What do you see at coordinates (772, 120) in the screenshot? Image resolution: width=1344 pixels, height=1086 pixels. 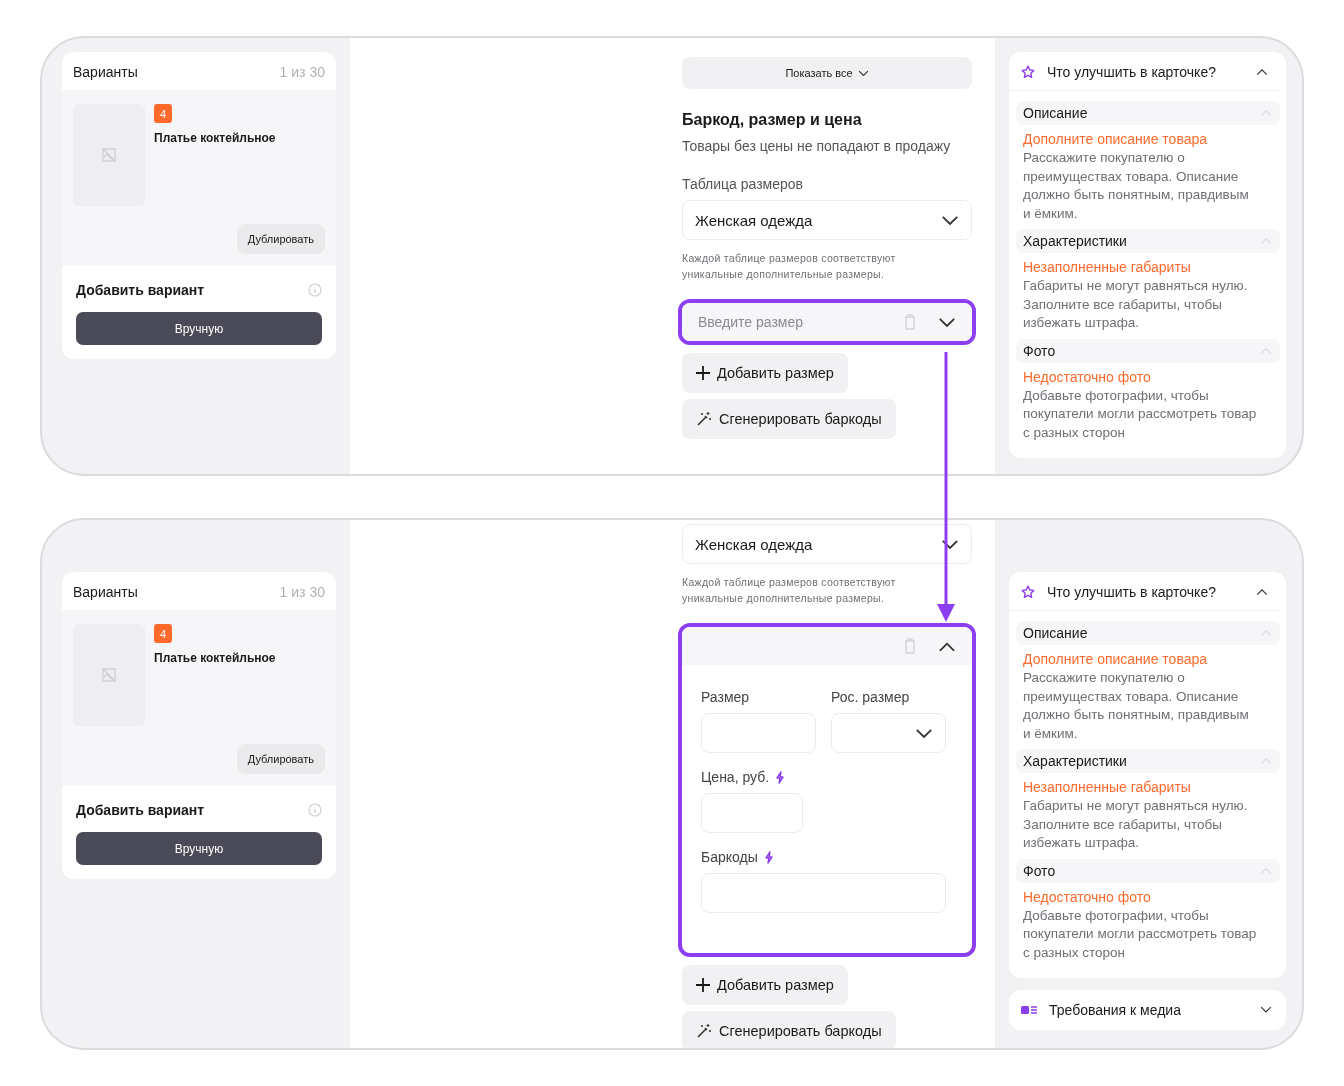 I see `section-heading: Баркод, размер и цена` at bounding box center [772, 120].